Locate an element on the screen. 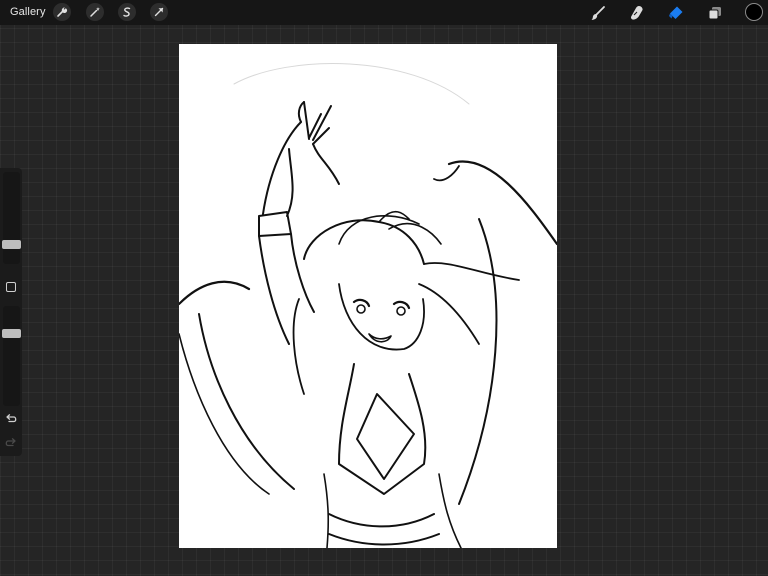  wrench-icon is located at coordinates (62, 12).